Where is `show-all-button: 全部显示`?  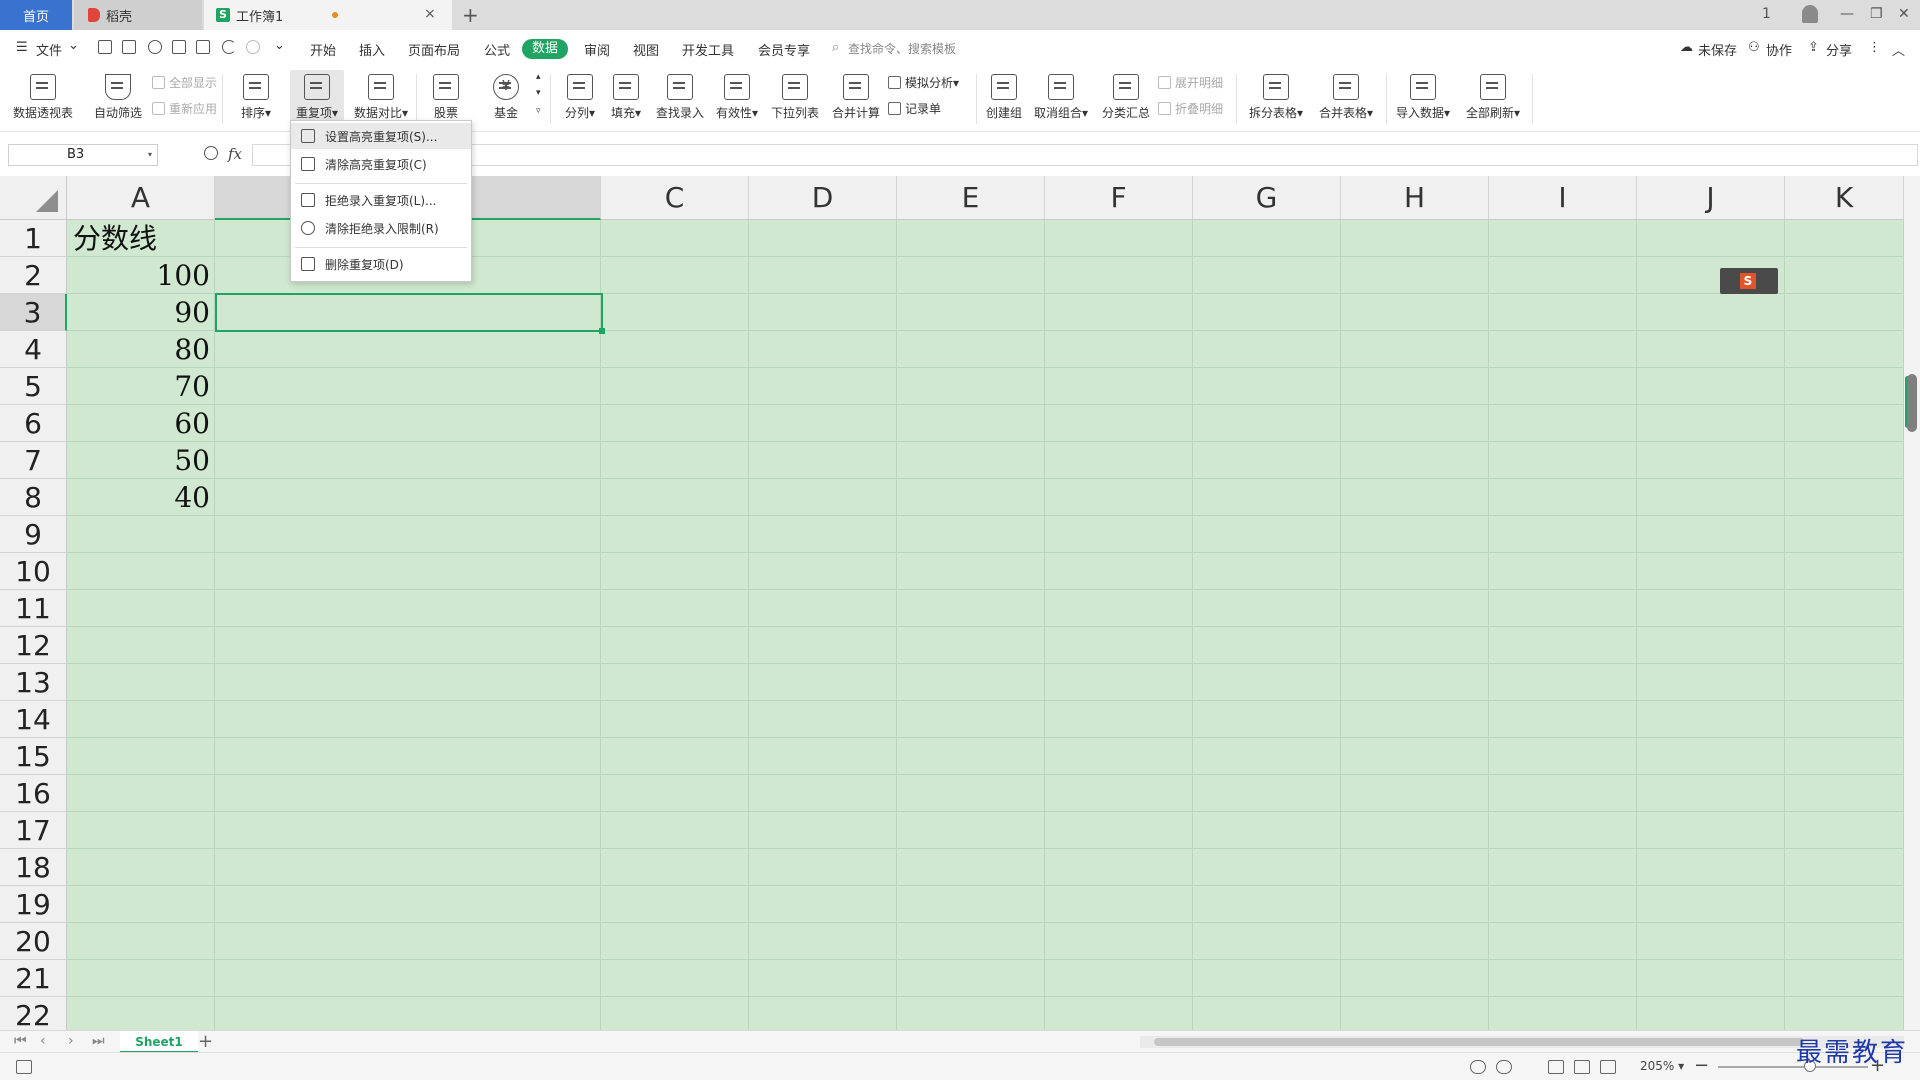 show-all-button: 全部显示 is located at coordinates (184, 82).